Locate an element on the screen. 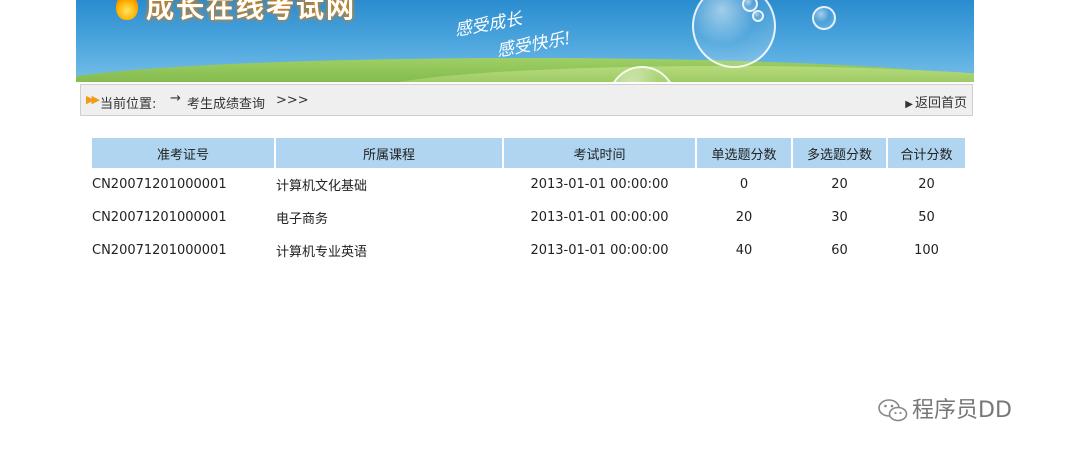 The height and width of the screenshot is (453, 1080). watermark: 程序员DD is located at coordinates (945, 408).